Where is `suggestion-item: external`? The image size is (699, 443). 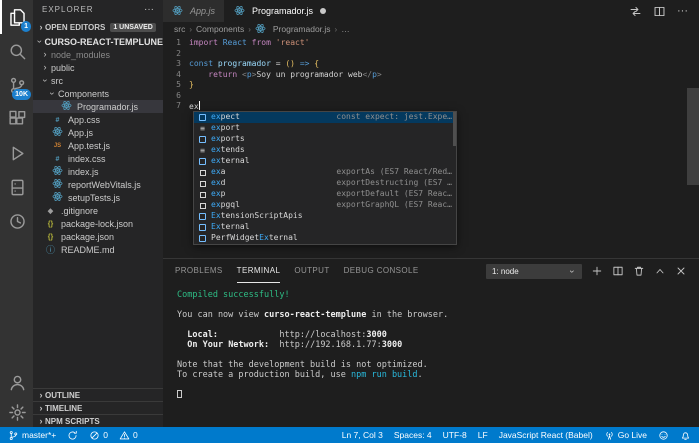 suggestion-item: external is located at coordinates (325, 161).